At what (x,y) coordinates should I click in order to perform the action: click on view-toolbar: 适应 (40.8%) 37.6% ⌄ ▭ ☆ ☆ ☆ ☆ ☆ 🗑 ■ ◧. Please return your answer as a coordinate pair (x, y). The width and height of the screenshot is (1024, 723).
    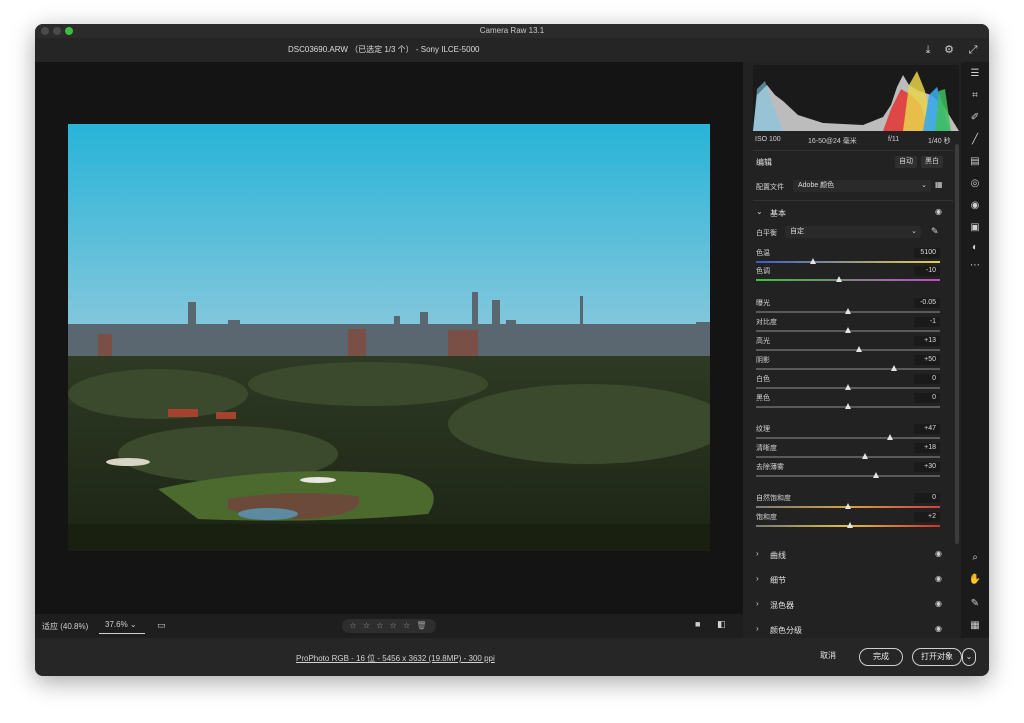
    Looking at the image, I should click on (389, 626).